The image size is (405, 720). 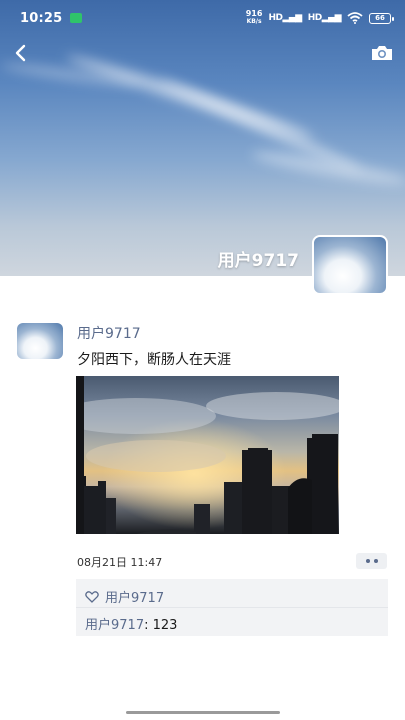 What do you see at coordinates (355, 18) in the screenshot?
I see `wifi-icon` at bounding box center [355, 18].